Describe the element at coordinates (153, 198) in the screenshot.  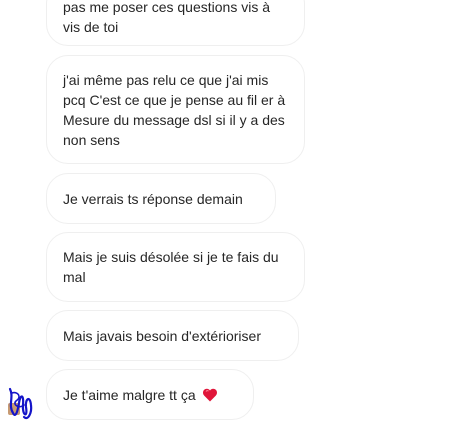
I see `message-text: Je verrais ts réponse demain` at that location.